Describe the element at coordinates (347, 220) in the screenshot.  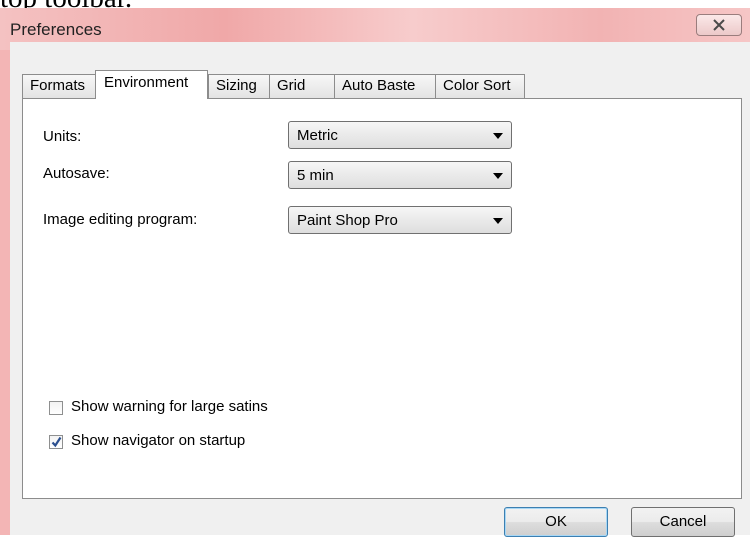
I see `image-program-value: Paint Shop Pro` at that location.